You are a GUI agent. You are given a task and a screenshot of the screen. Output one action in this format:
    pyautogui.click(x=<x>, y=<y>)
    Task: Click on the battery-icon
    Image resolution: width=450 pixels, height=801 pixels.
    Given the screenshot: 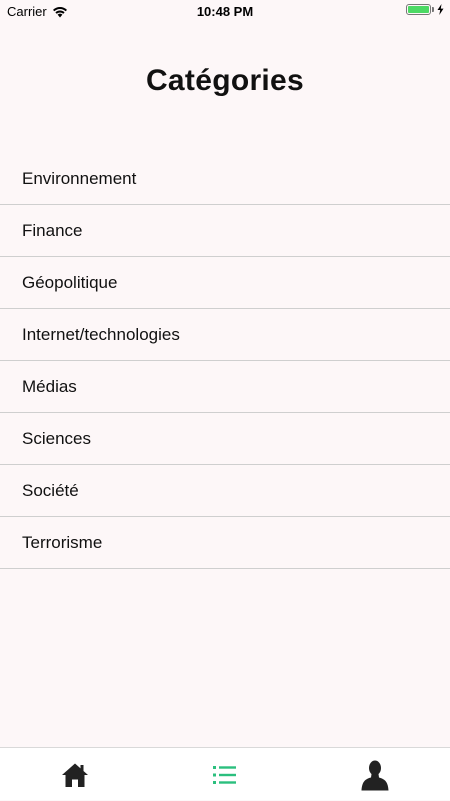 What is the action you would take?
    pyautogui.click(x=418, y=9)
    